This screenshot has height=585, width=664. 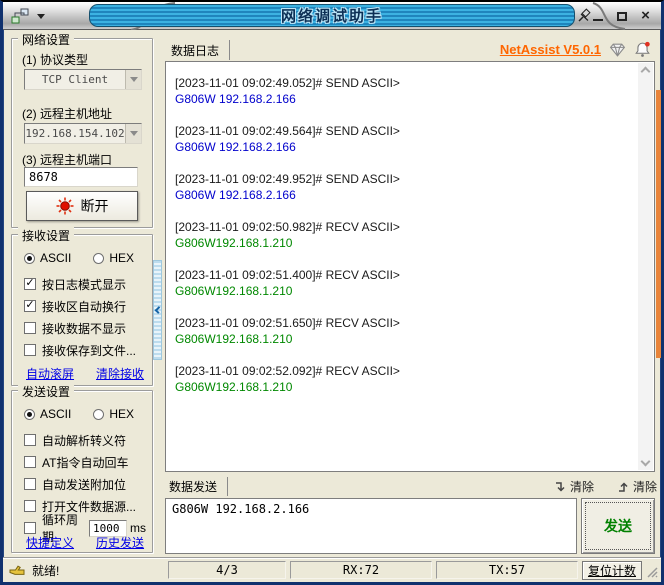 I want to click on send-input, so click(x=371, y=526).